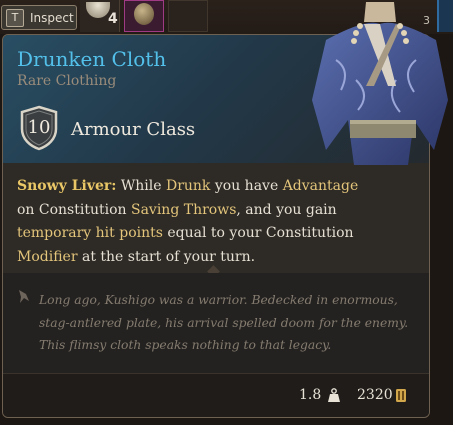 The height and width of the screenshot is (425, 453). I want to click on food-stack-count: 4, so click(113, 19).